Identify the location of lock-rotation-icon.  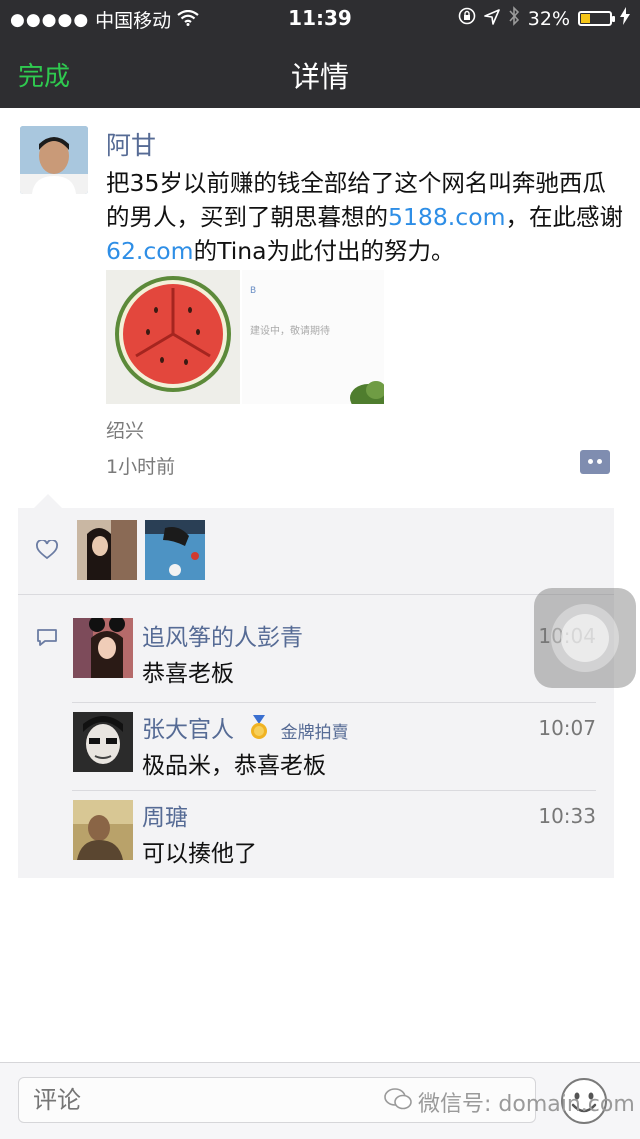
(467, 18).